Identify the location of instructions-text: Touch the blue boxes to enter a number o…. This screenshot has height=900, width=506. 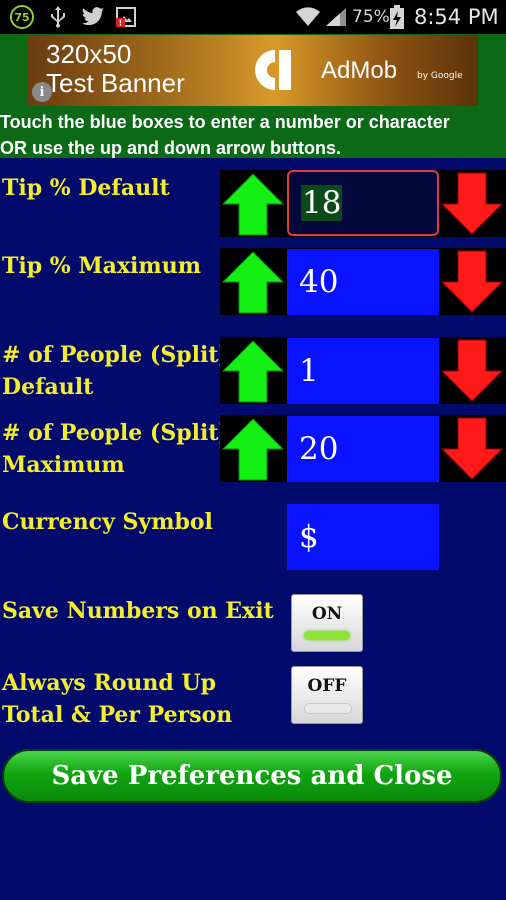
(225, 135).